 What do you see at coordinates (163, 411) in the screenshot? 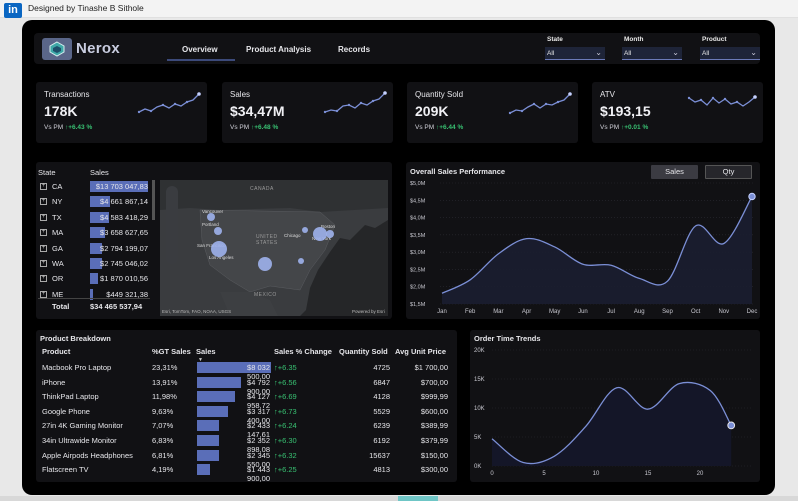
I see `gt-sales: 9,63%` at bounding box center [163, 411].